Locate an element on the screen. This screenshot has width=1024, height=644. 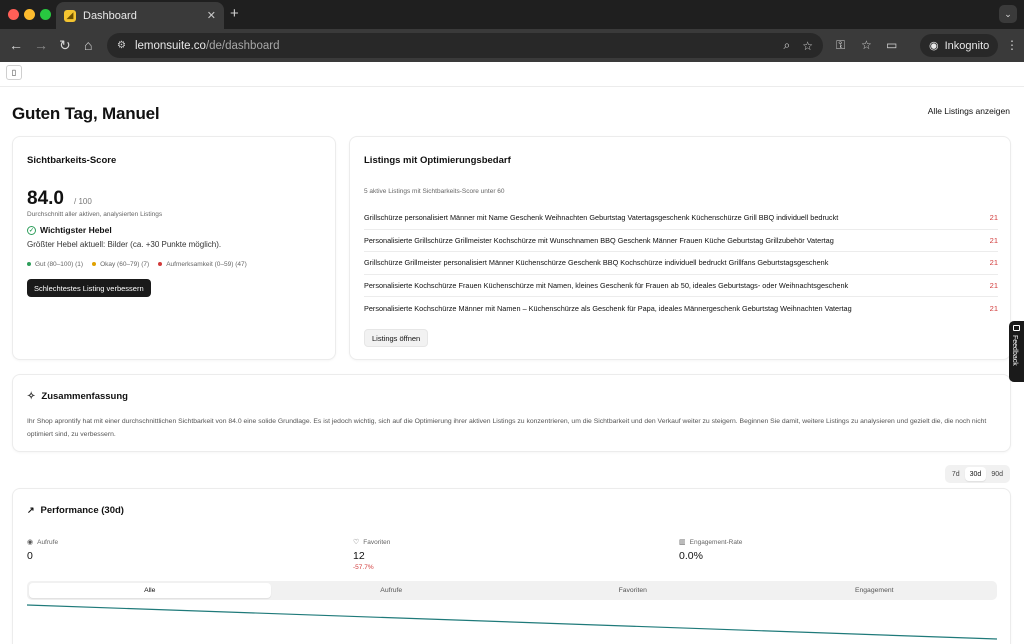
legend-dot-okay is located at coordinates (94, 264).